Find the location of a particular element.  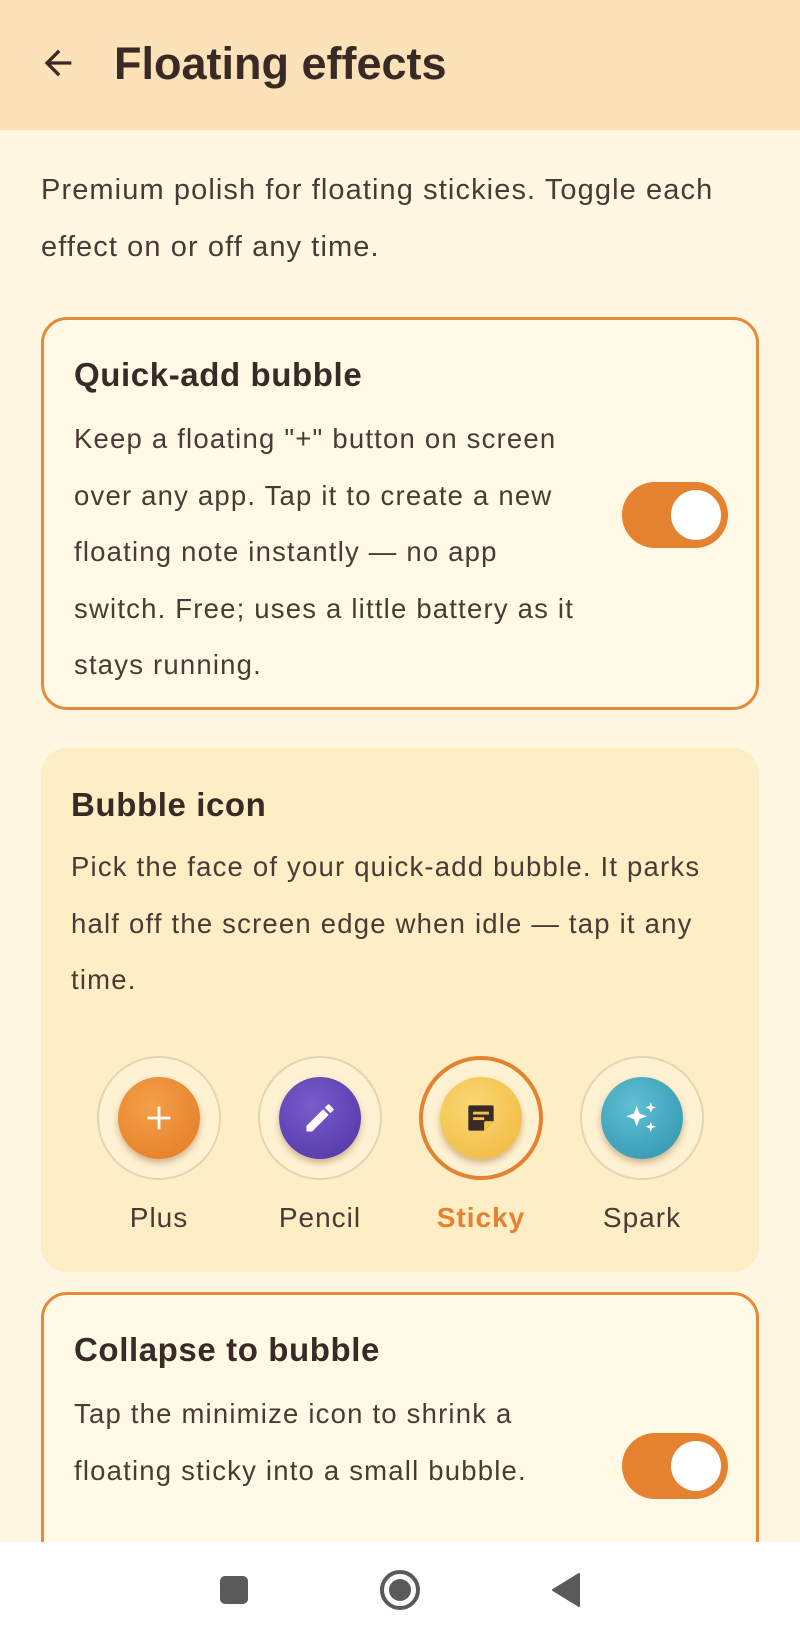

icon-option-pencil: Pencil is located at coordinates (320, 1156).